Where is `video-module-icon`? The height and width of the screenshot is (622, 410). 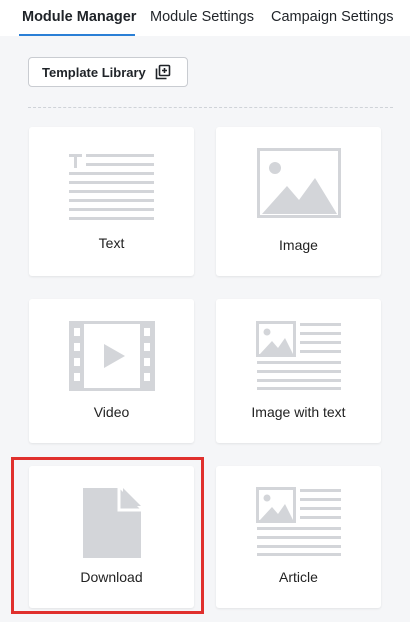
video-module-icon is located at coordinates (111, 356).